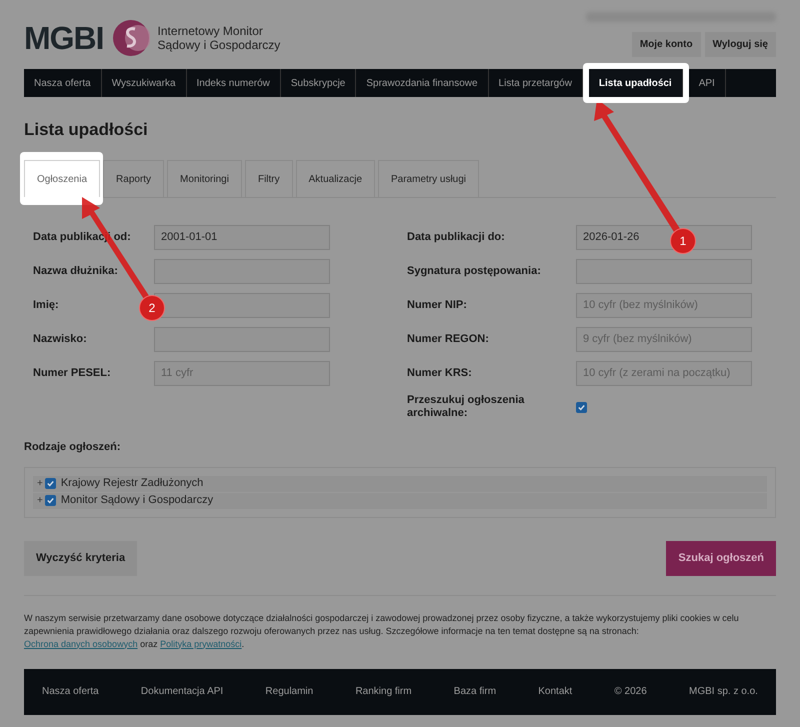 The width and height of the screenshot is (800, 727). What do you see at coordinates (664, 305) in the screenshot?
I see `input-field: 10 cyfr (bez myślników)` at bounding box center [664, 305].